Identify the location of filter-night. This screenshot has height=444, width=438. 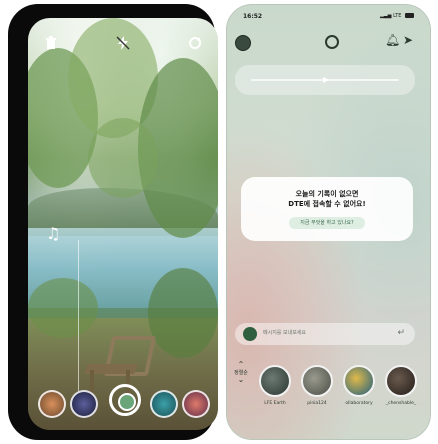
(84, 404).